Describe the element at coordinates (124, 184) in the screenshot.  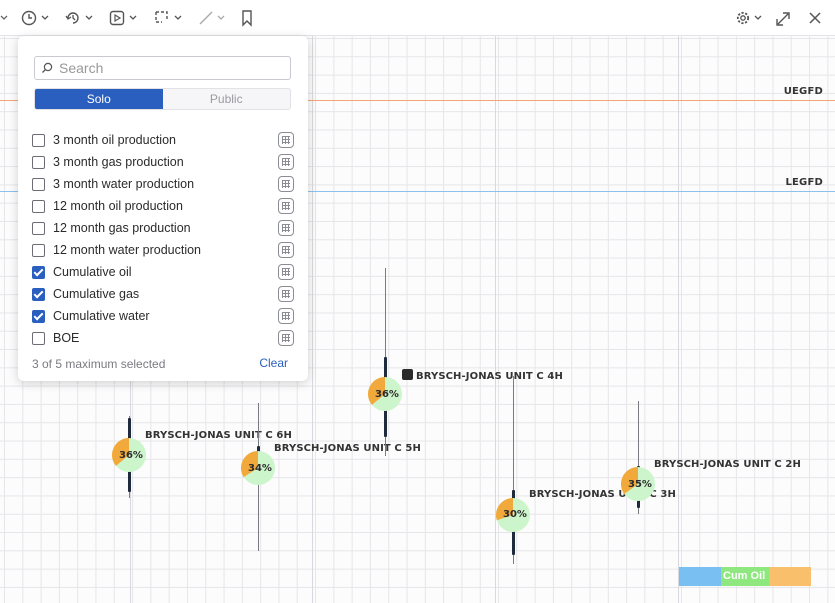
I see `attribute-item-label: 3 month water production` at that location.